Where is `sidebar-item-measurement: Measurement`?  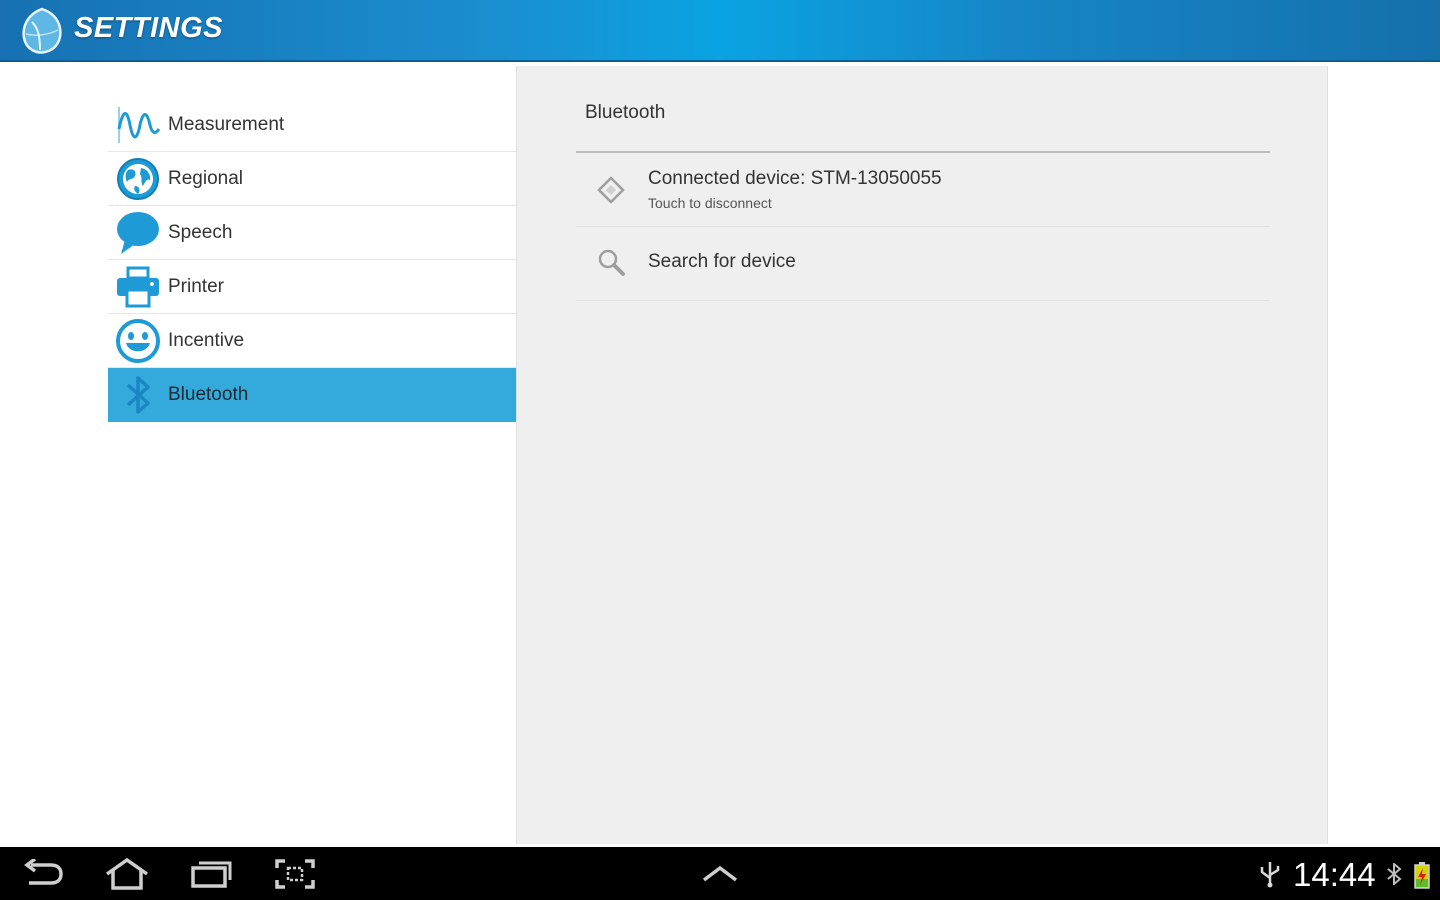 sidebar-item-measurement: Measurement is located at coordinates (312, 125).